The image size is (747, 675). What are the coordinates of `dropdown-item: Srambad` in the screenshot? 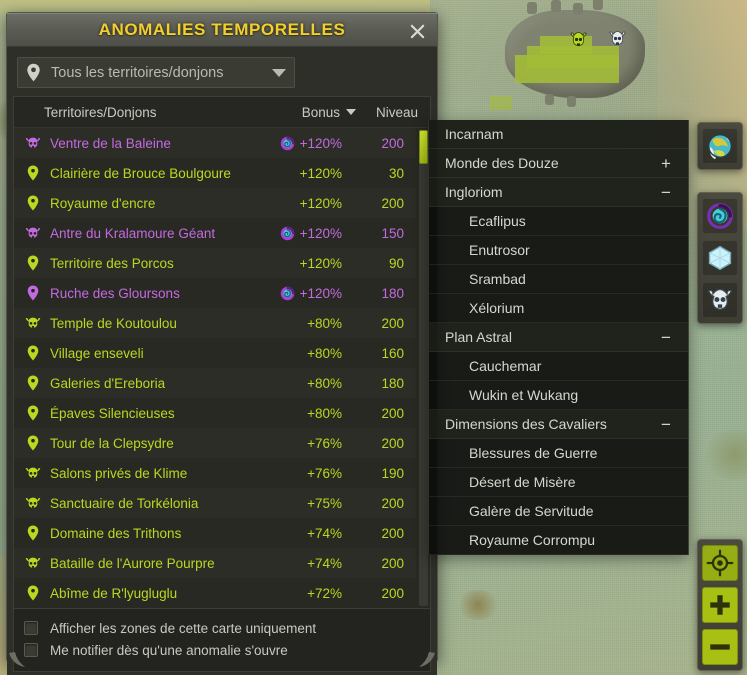 It's located at (558, 279).